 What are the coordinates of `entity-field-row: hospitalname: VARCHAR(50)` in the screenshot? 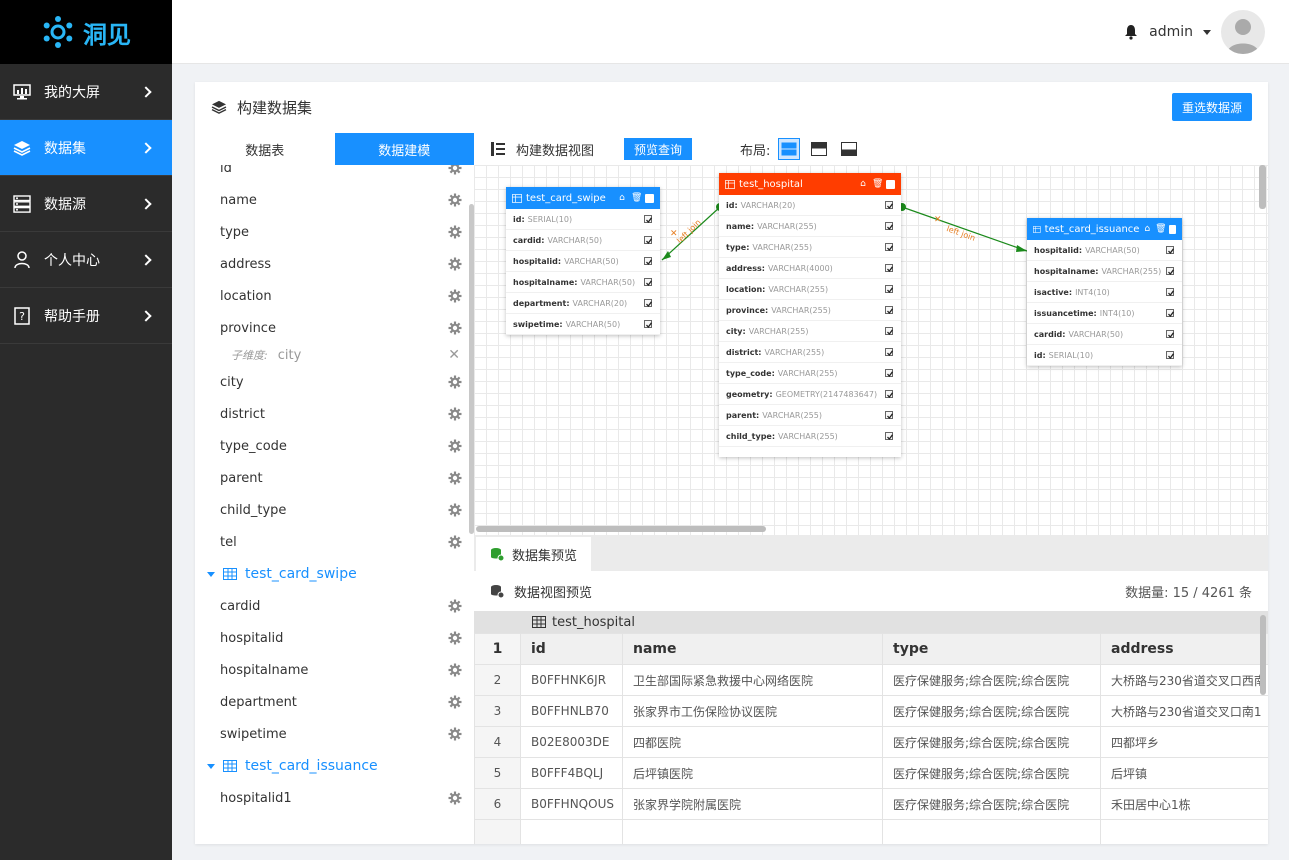 It's located at (583, 282).